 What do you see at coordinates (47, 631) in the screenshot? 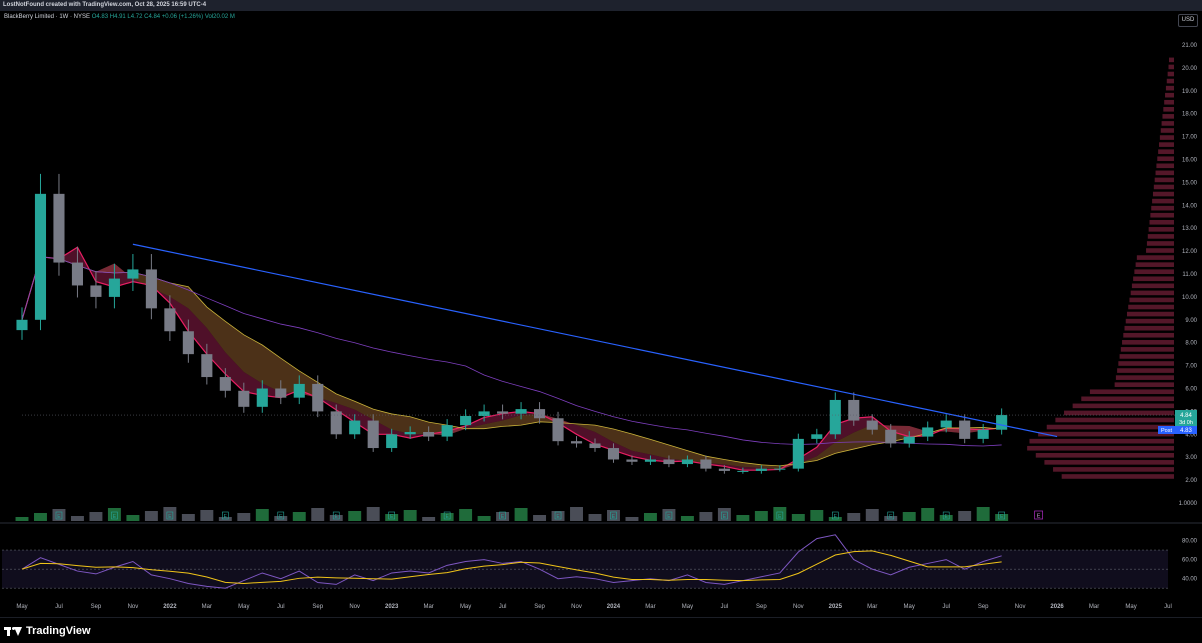
I see `tradingview-logo: TradingView` at bounding box center [47, 631].